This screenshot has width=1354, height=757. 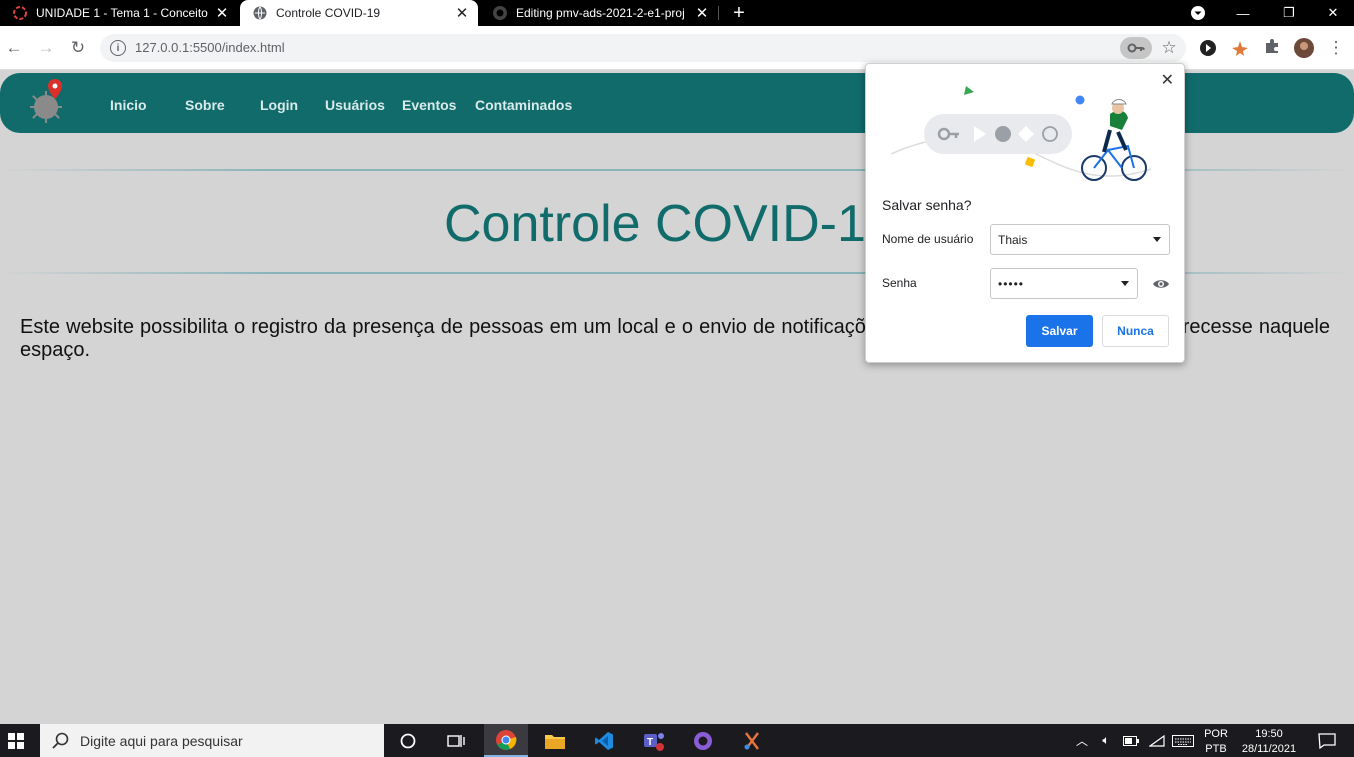 What do you see at coordinates (328, 13) in the screenshot?
I see `tab-label: Controle COVID-19` at bounding box center [328, 13].